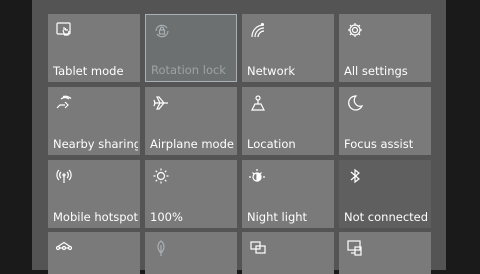 The height and width of the screenshot is (274, 480). Describe the element at coordinates (64, 248) in the screenshot. I see `vpn-icon` at that location.